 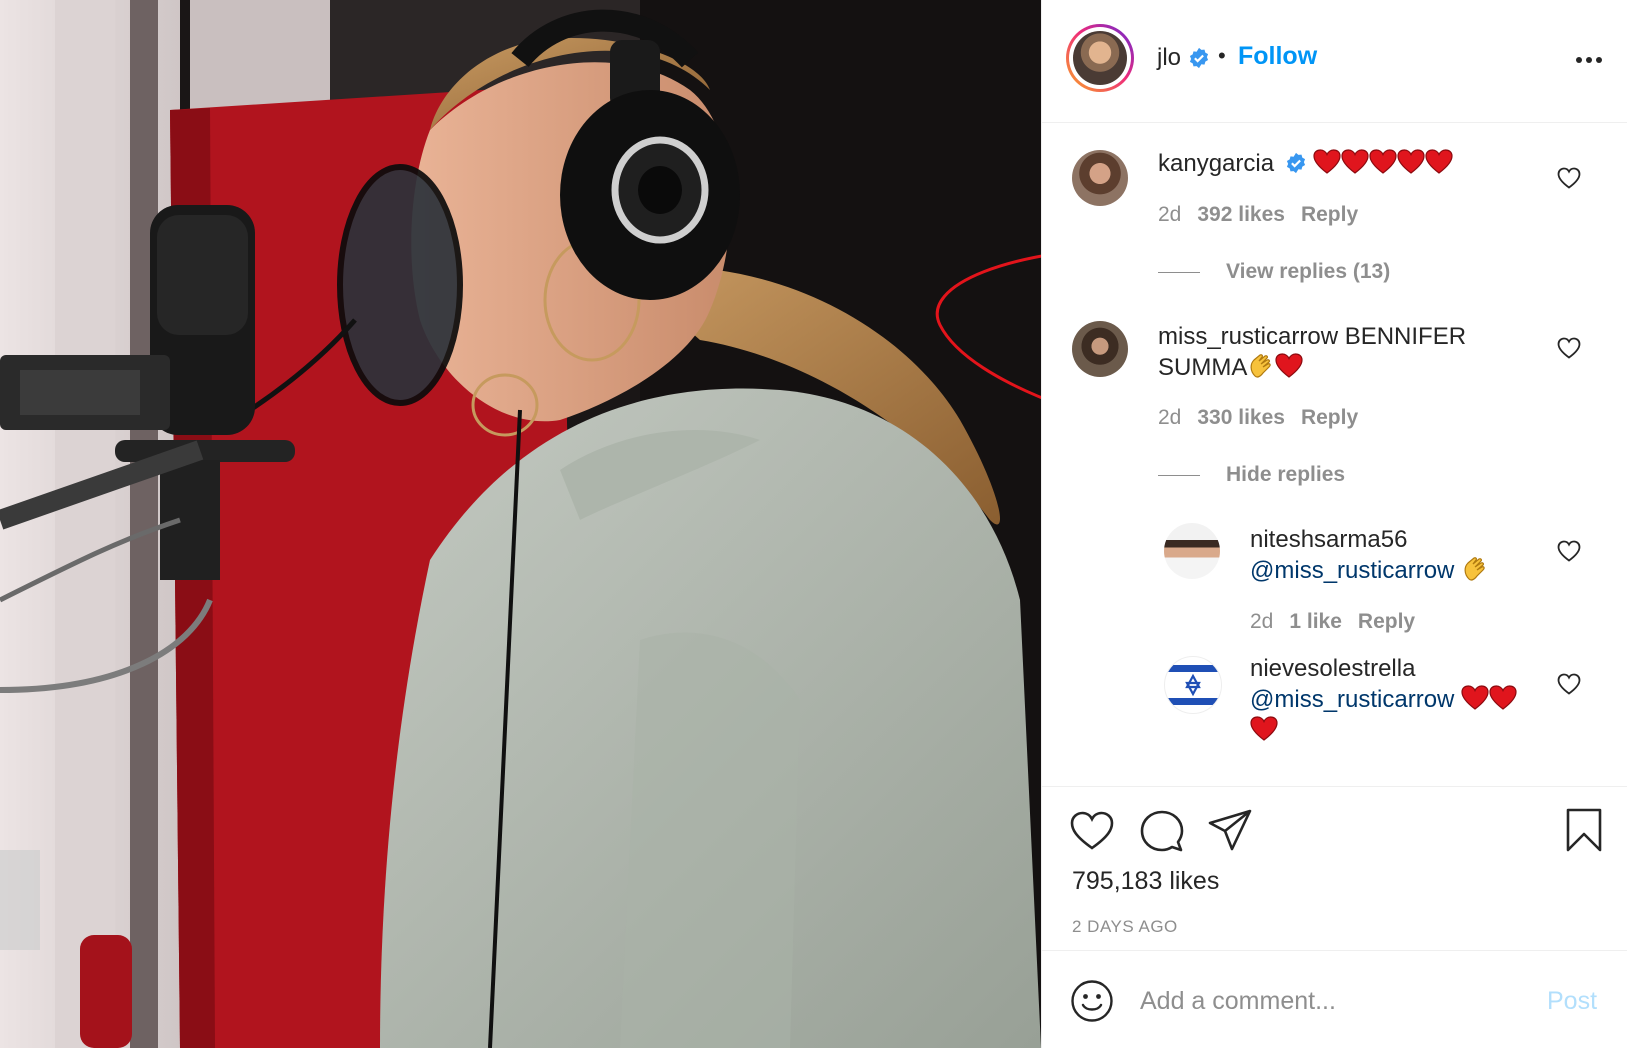 I want to click on comment-emoji-hearts, so click(x=1383, y=163).